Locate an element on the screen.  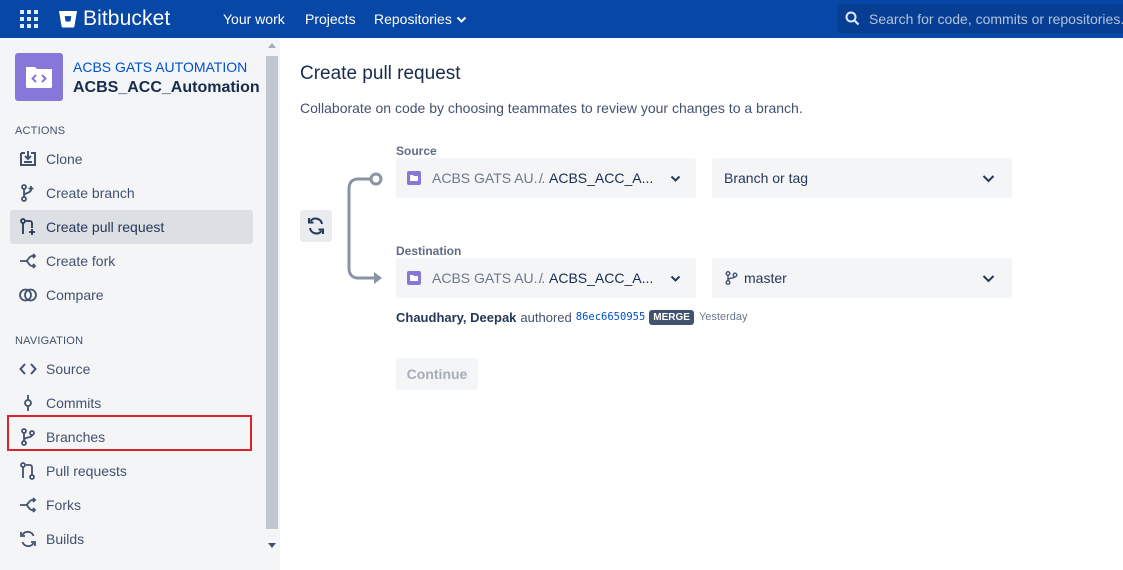
commit-time: Yesterday is located at coordinates (723, 317).